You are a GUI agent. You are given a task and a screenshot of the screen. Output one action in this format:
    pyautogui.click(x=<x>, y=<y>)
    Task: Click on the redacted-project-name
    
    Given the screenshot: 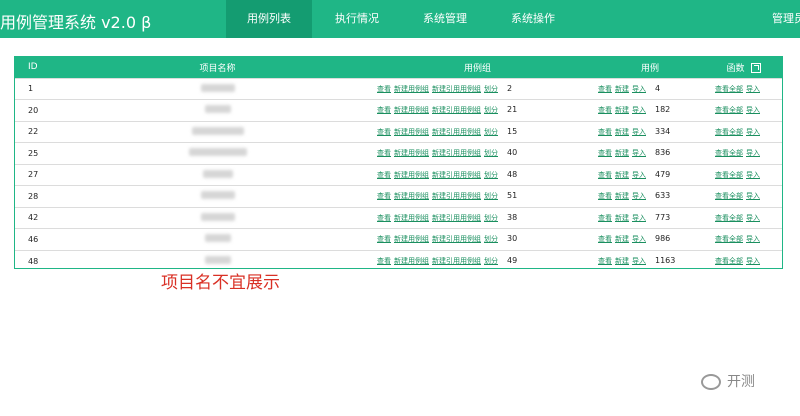 What is the action you would take?
    pyautogui.click(x=217, y=238)
    